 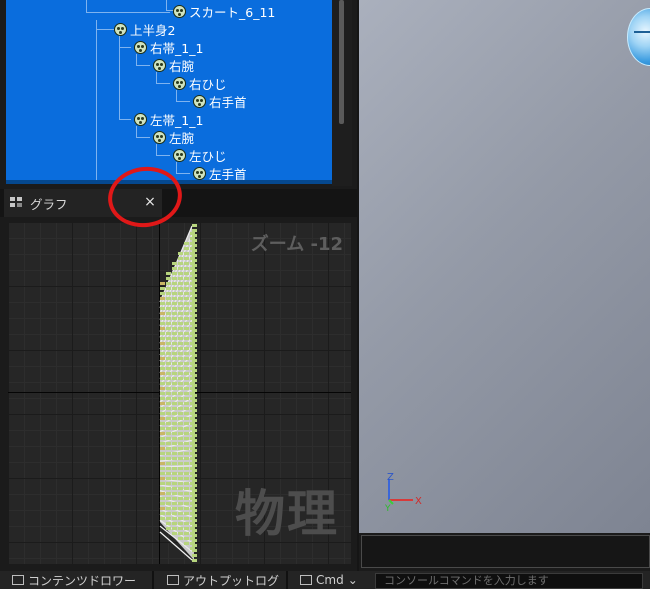 What do you see at coordinates (177, 120) in the screenshot?
I see `tree-item-label: 左帯_1_1` at bounding box center [177, 120].